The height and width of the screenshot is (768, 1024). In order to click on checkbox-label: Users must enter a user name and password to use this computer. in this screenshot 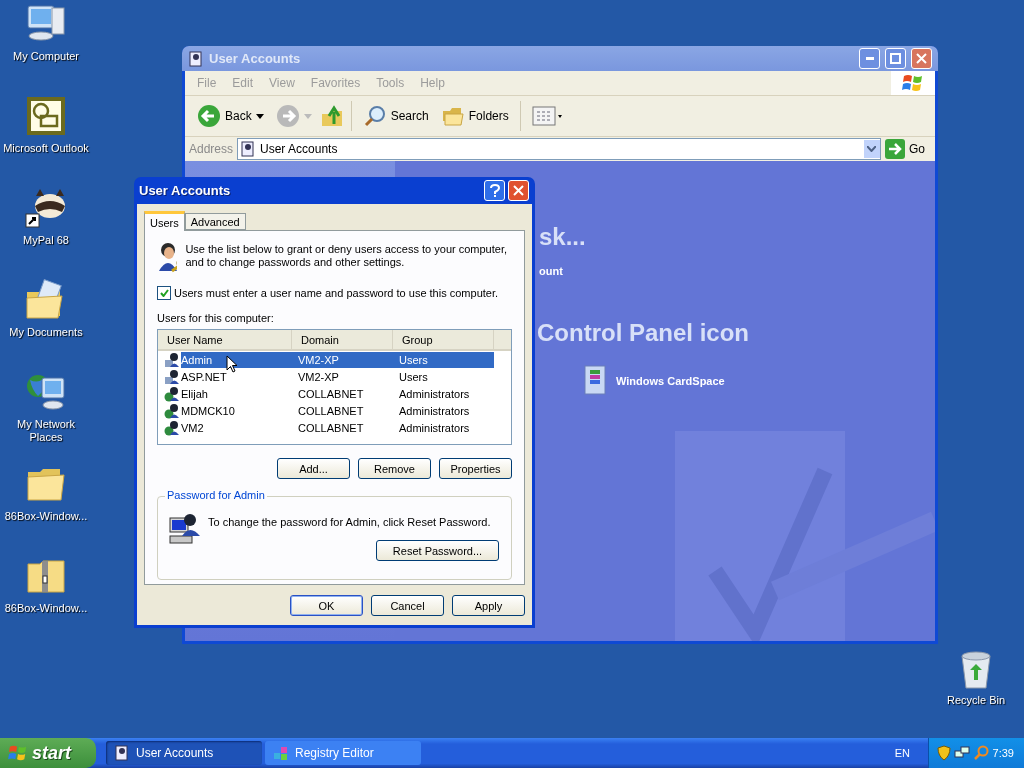, I will do `click(336, 293)`.